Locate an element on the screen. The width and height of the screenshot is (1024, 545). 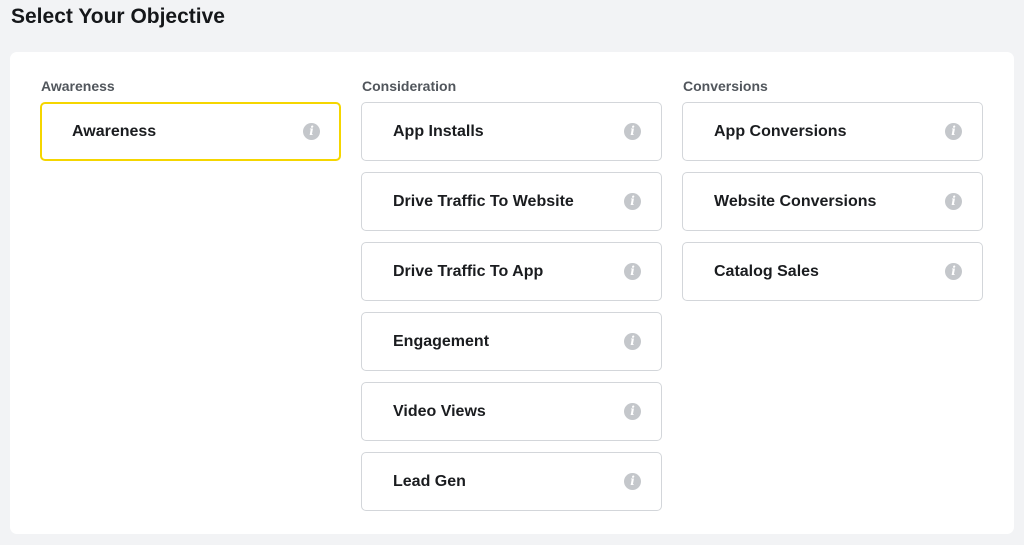
objective-label: App Conversions is located at coordinates (780, 131).